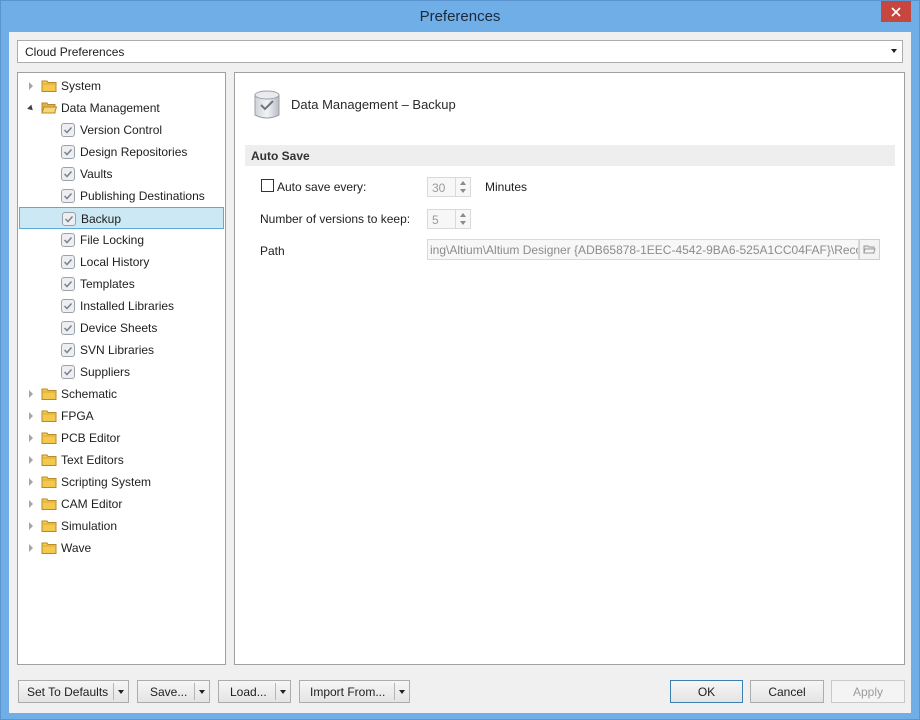  Describe the element at coordinates (267, 185) in the screenshot. I see `auto-save-checkbox` at that location.